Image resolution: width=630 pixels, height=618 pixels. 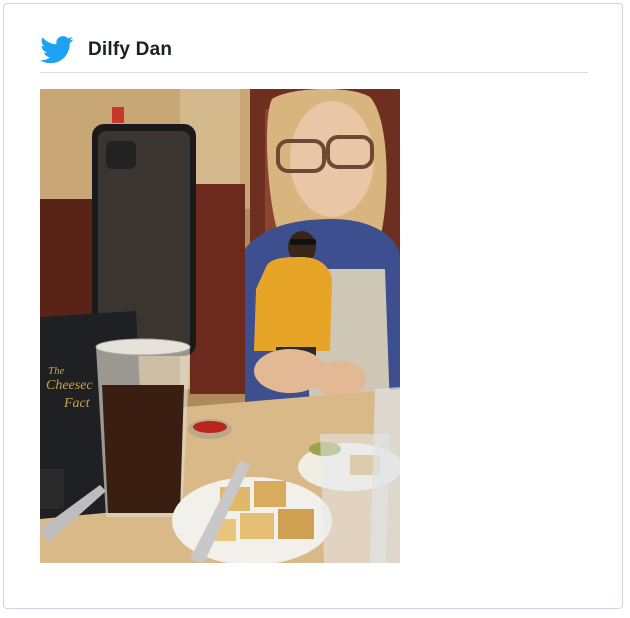 What do you see at coordinates (69, 385) in the screenshot?
I see `menu-logo-line2: Cheesec` at bounding box center [69, 385].